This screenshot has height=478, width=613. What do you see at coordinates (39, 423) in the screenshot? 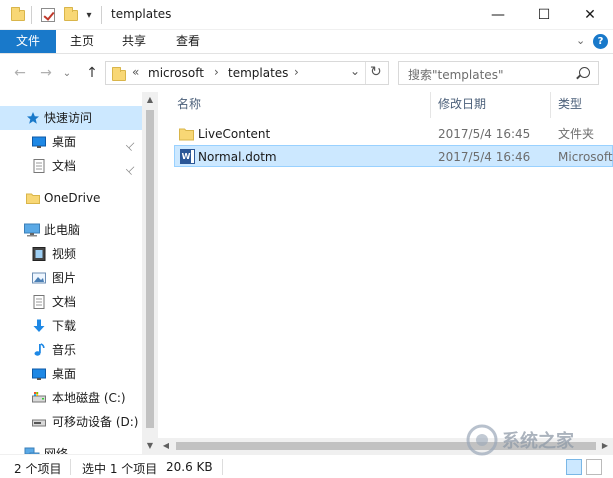
I see `usb-drive-icon` at bounding box center [39, 423].